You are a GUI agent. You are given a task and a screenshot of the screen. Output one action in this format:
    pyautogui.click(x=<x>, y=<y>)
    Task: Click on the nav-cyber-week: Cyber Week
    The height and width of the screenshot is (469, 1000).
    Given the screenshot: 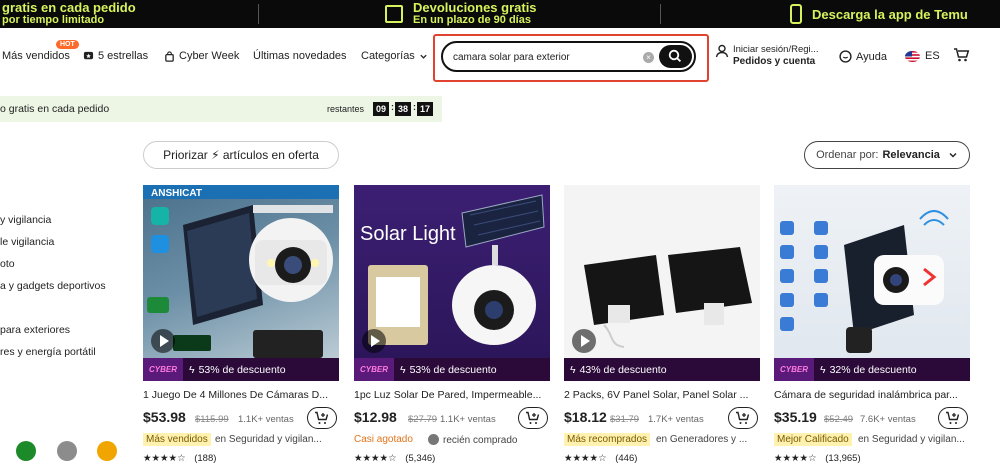 What is the action you would take?
    pyautogui.click(x=201, y=56)
    